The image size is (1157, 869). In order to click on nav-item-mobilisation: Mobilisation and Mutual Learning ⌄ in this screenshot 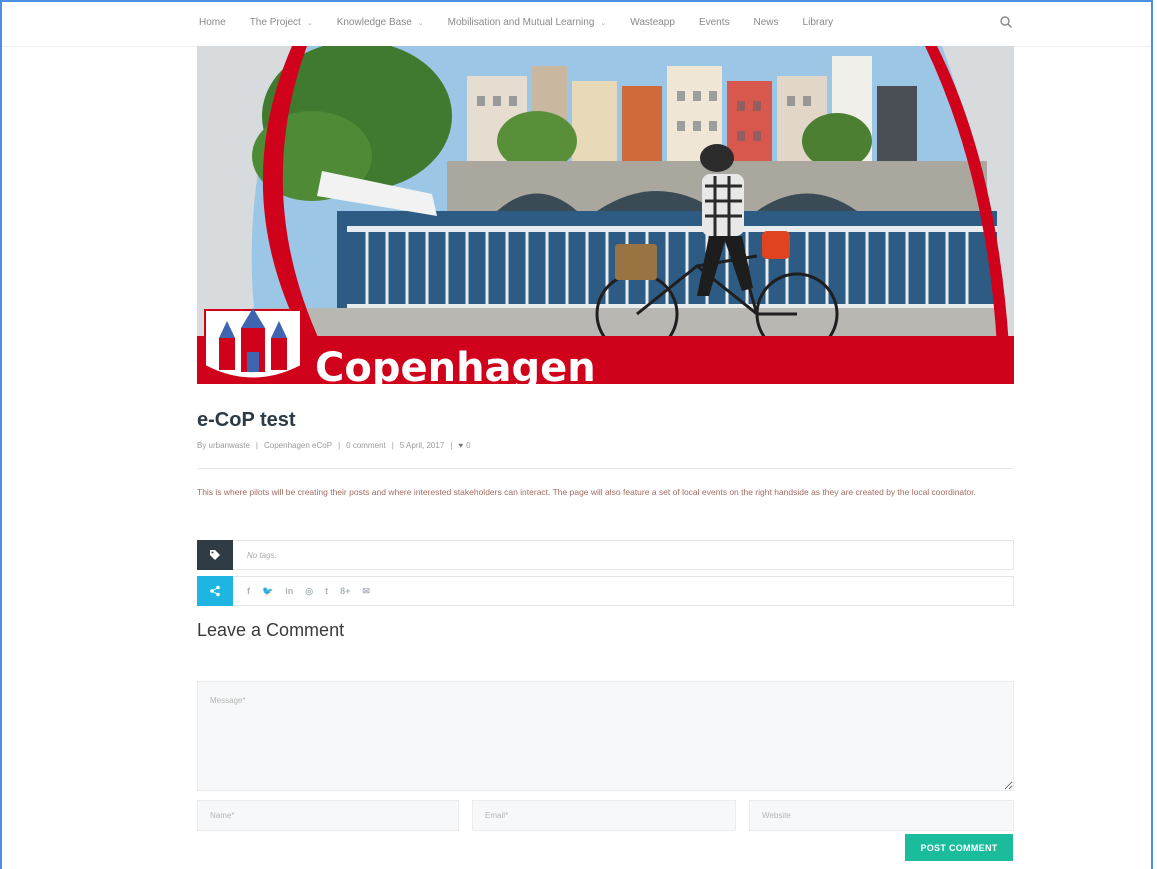, I will do `click(527, 22)`.